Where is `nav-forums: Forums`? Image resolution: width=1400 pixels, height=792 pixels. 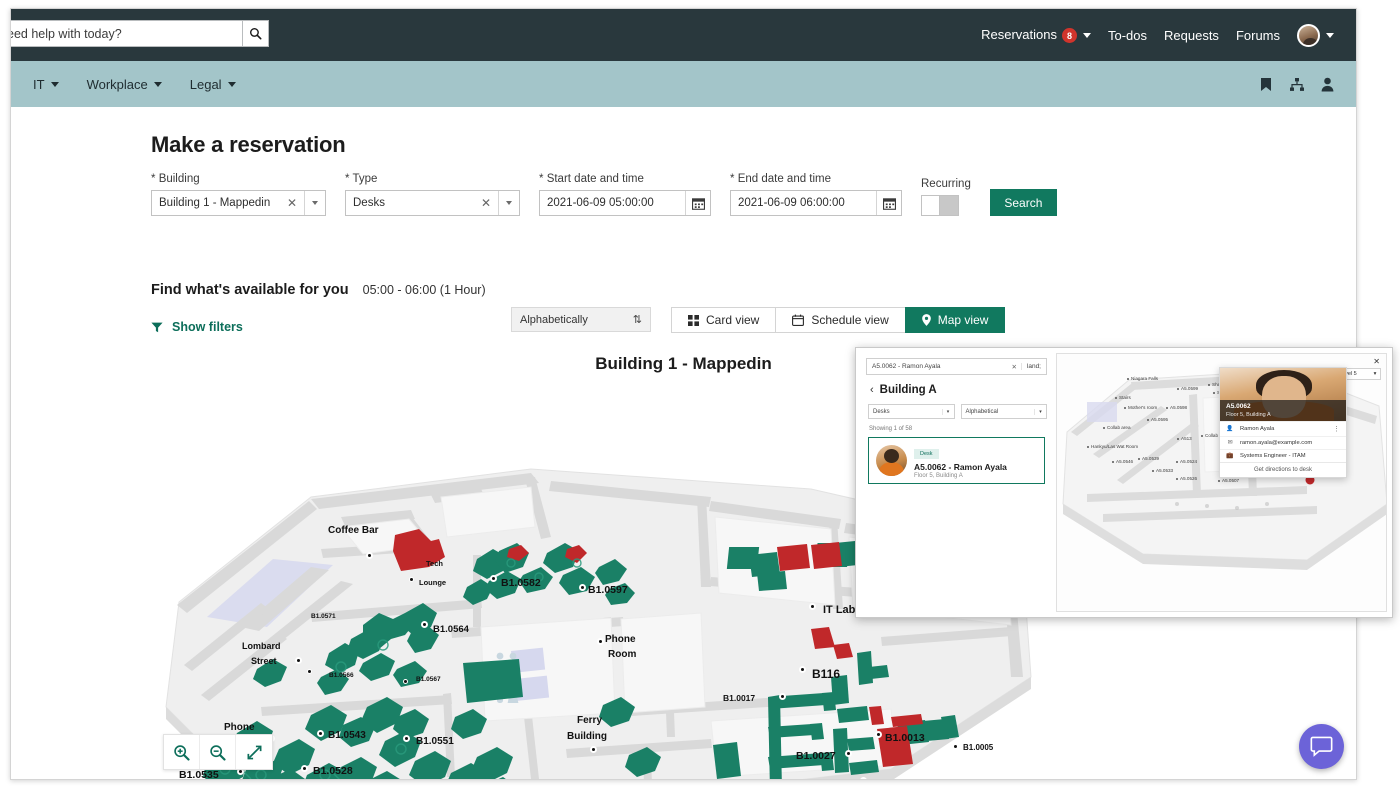 nav-forums: Forums is located at coordinates (1258, 35).